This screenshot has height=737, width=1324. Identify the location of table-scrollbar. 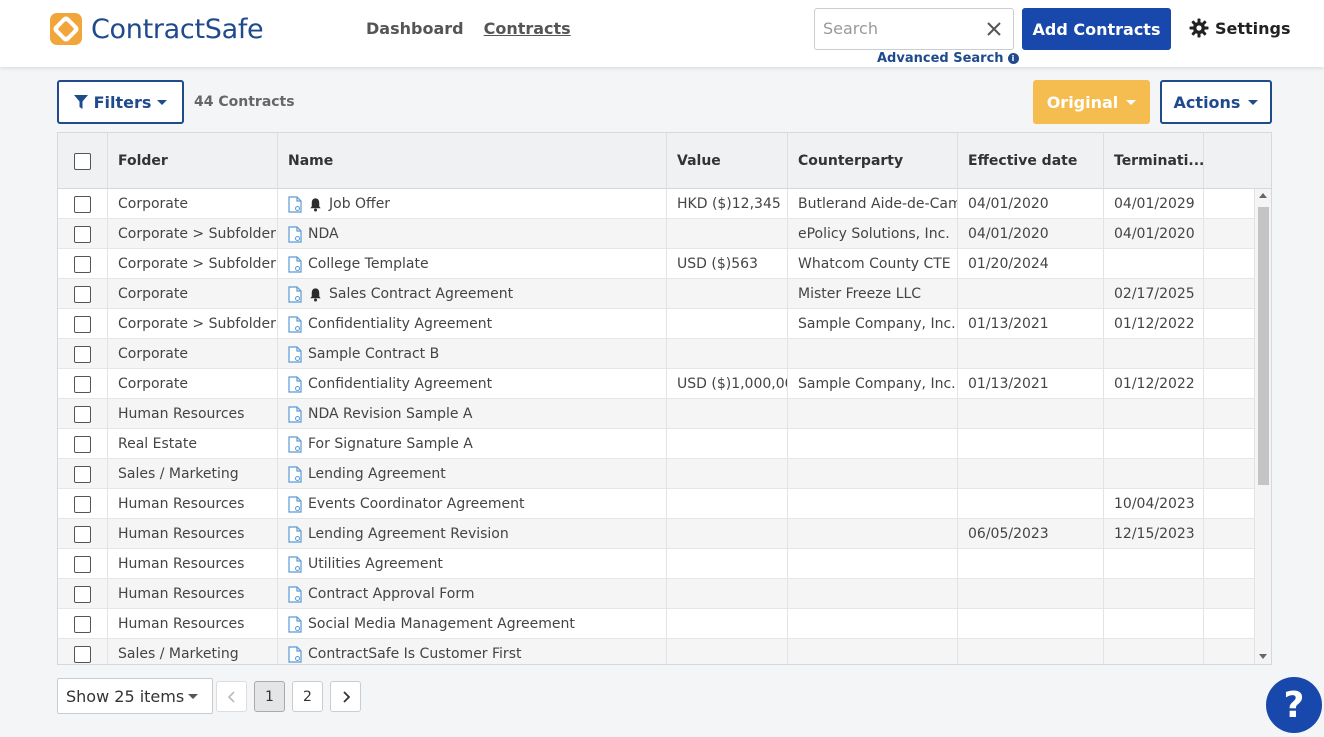
(1263, 426).